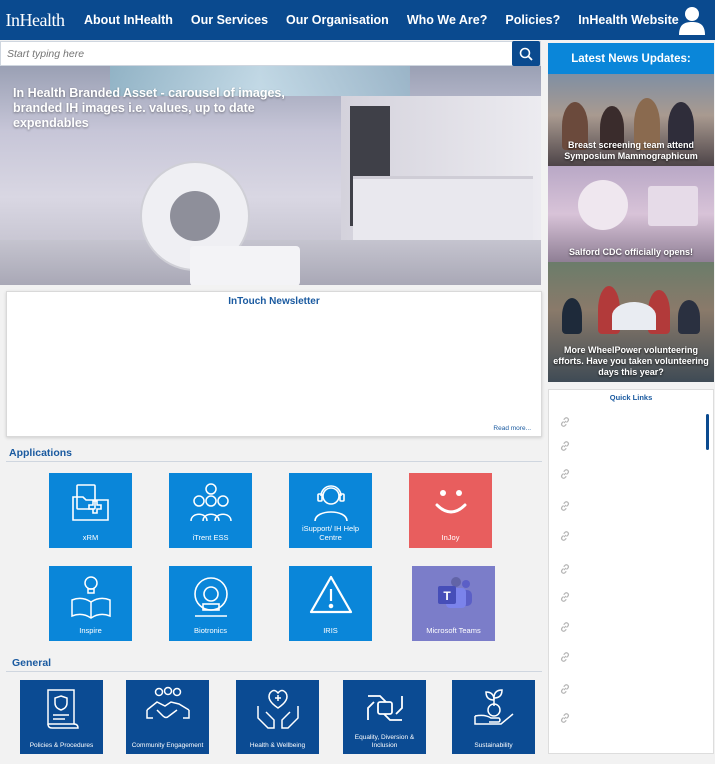  I want to click on app-tile-xrm: xRM, so click(90, 510).